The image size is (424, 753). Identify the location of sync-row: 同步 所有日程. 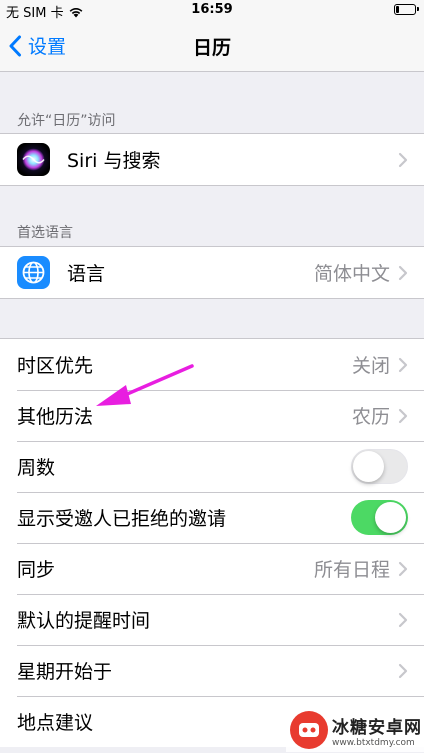
(212, 568).